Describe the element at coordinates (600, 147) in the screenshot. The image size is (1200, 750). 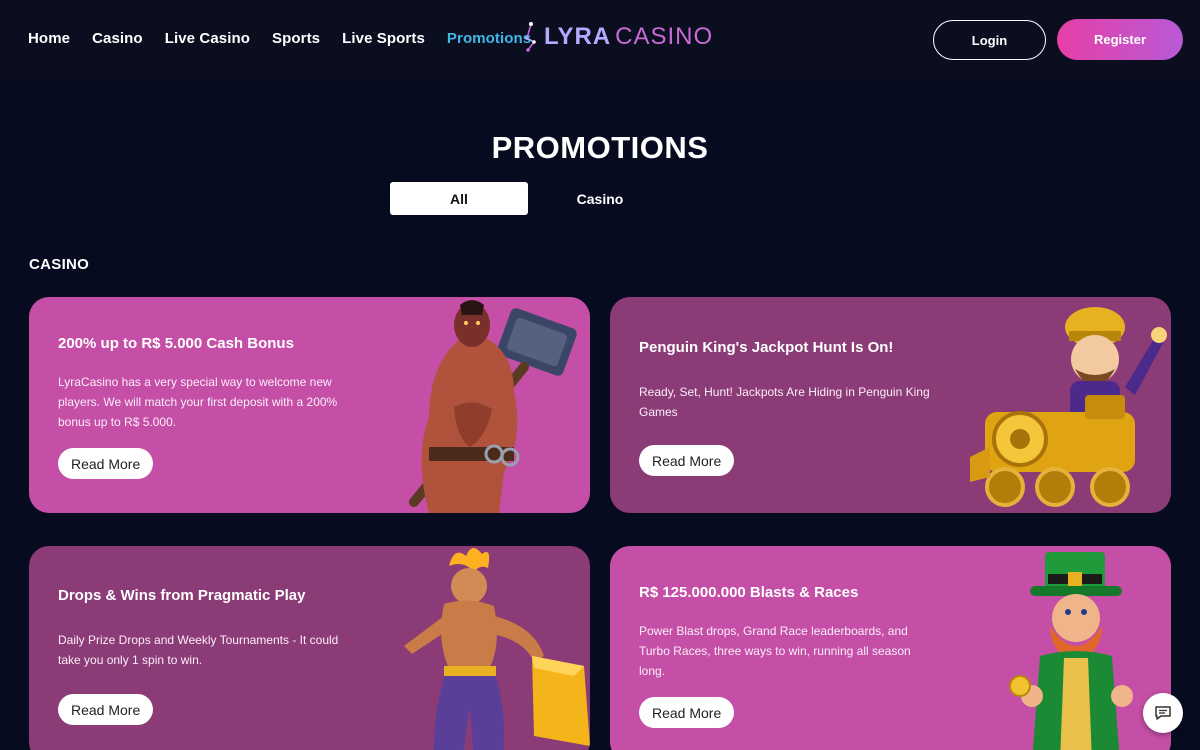
I see `page-title: PROMOTIONS` at that location.